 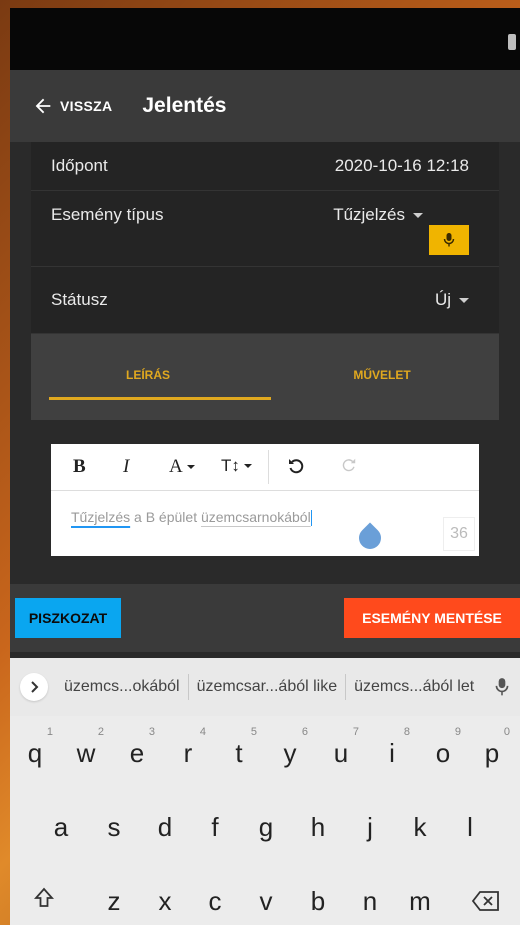 I want to click on key-k: k, so click(x=420, y=827).